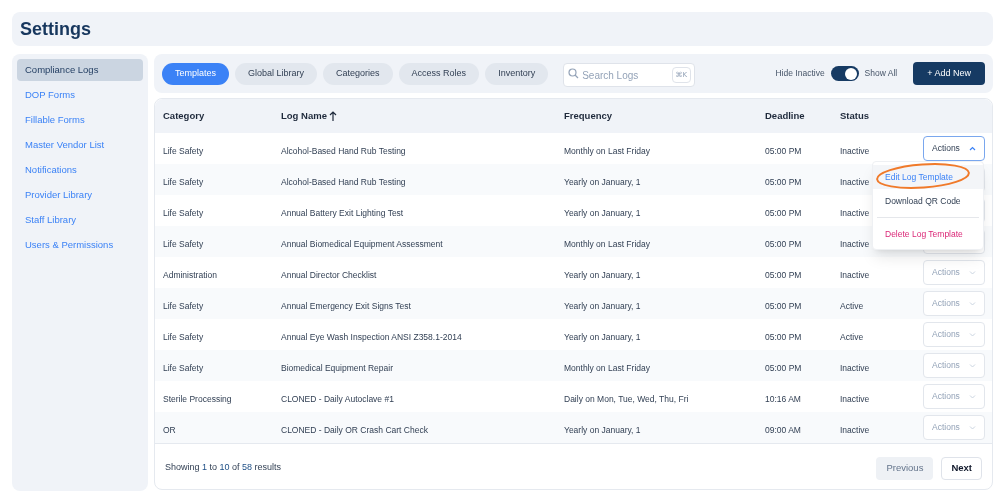 Image resolution: width=1005 pixels, height=502 pixels. What do you see at coordinates (184, 116) in the screenshot?
I see `column-header: Category` at bounding box center [184, 116].